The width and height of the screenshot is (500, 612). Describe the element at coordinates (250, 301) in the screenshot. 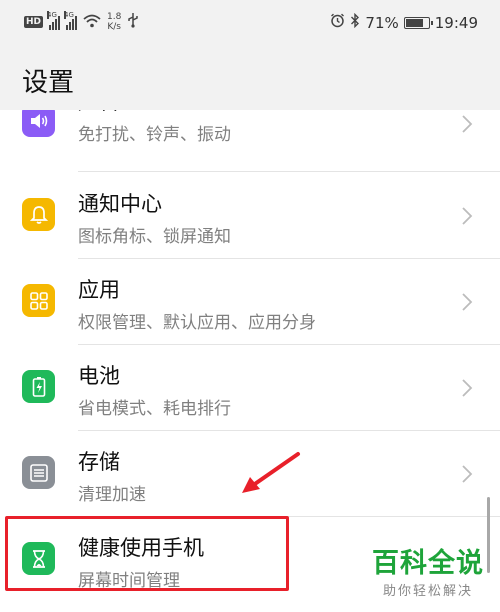

I see `settings-item-apps: 应用 权限管理、默认应用、应用分身` at that location.